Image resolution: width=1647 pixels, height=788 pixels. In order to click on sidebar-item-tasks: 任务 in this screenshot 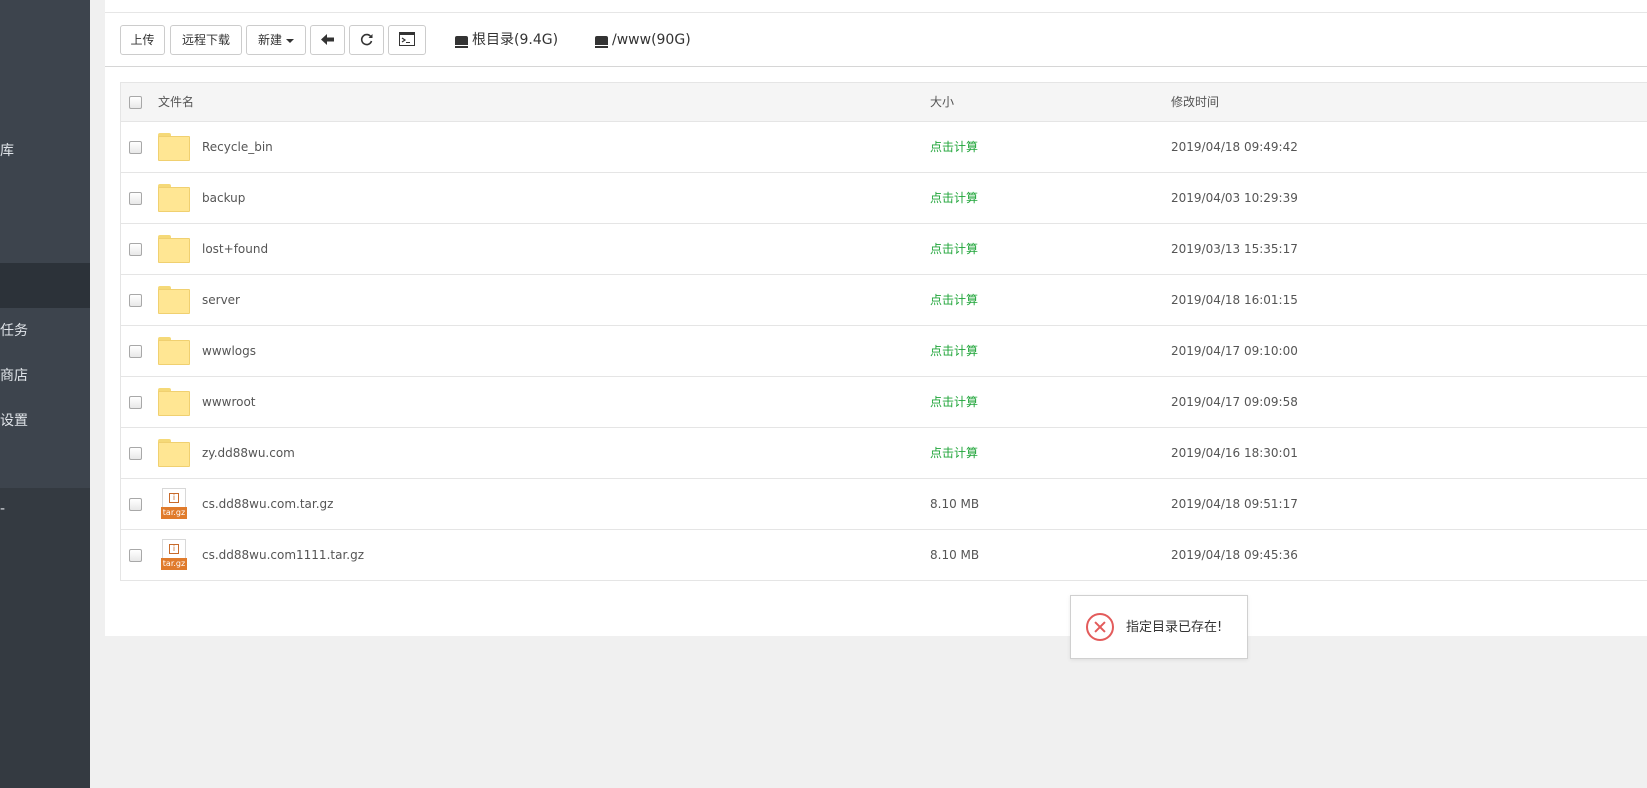, I will do `click(14, 331)`.